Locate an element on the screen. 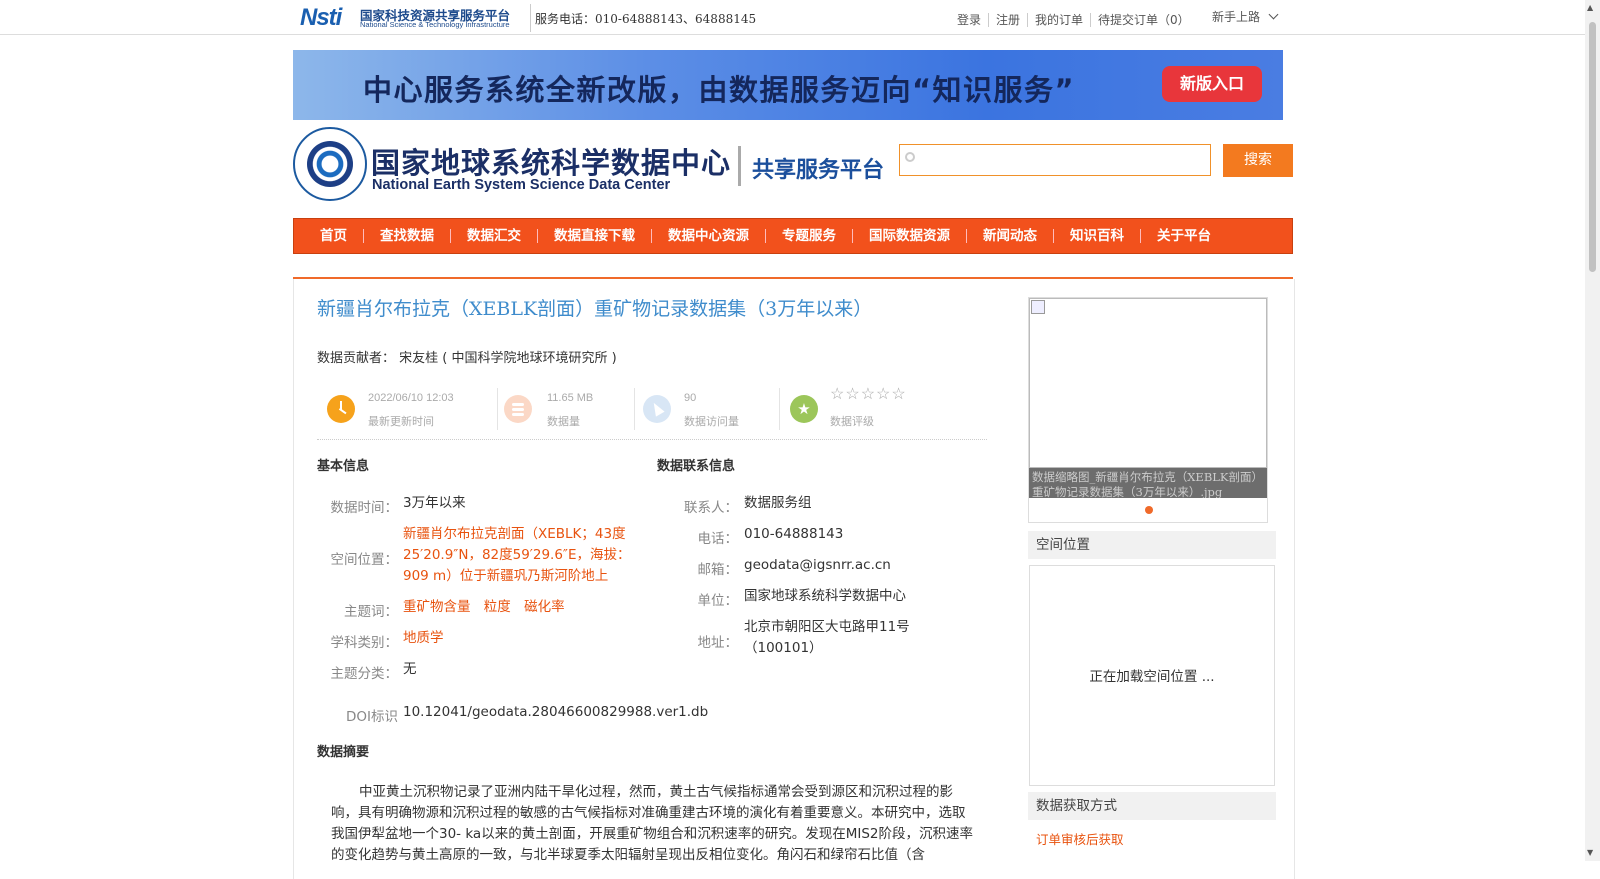 The image size is (1600, 879). nav-knowledge: 知识百科 is located at coordinates (1097, 236).